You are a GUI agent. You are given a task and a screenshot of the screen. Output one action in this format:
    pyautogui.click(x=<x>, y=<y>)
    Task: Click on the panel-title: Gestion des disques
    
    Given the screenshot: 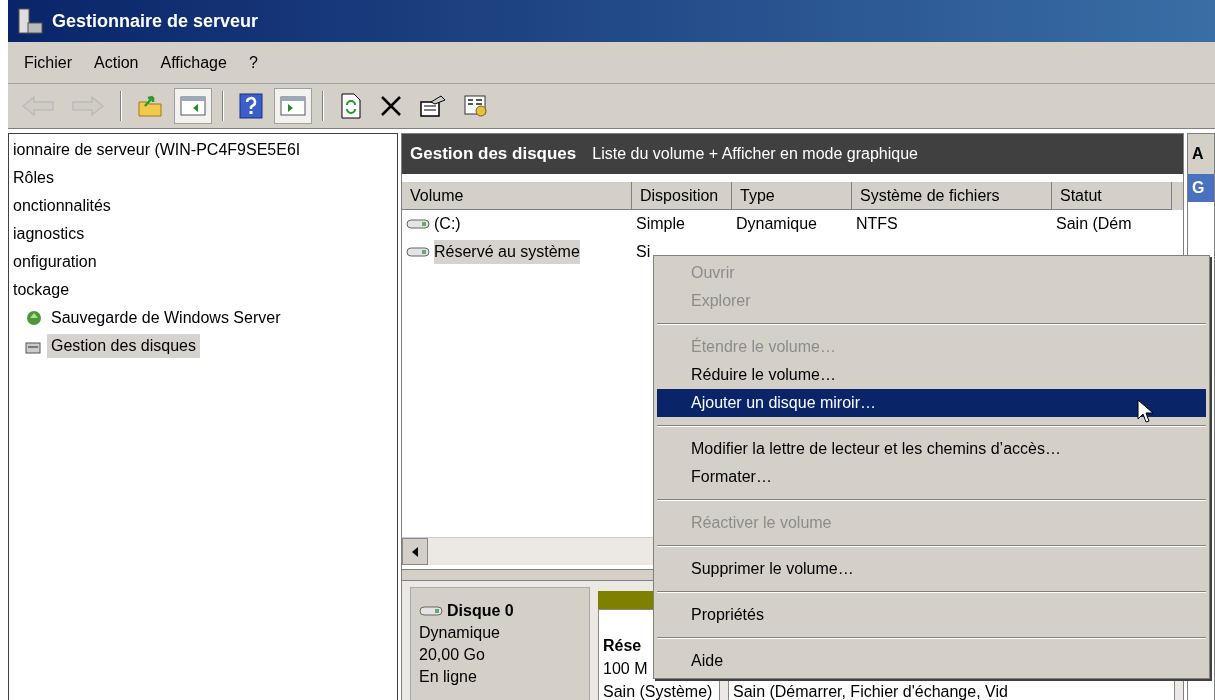 What is the action you would take?
    pyautogui.click(x=493, y=154)
    